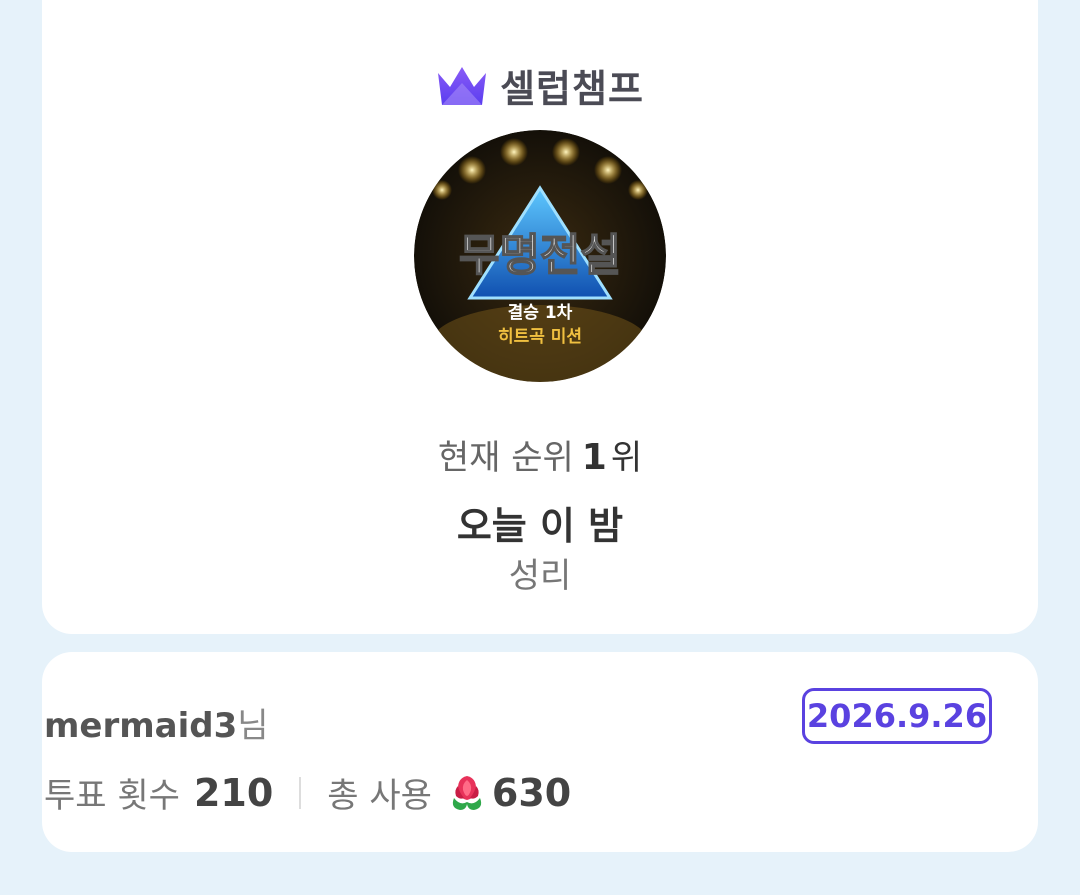 The height and width of the screenshot is (895, 1080). What do you see at coordinates (572, 89) in the screenshot?
I see `brand-name: 셀럽챔프` at bounding box center [572, 89].